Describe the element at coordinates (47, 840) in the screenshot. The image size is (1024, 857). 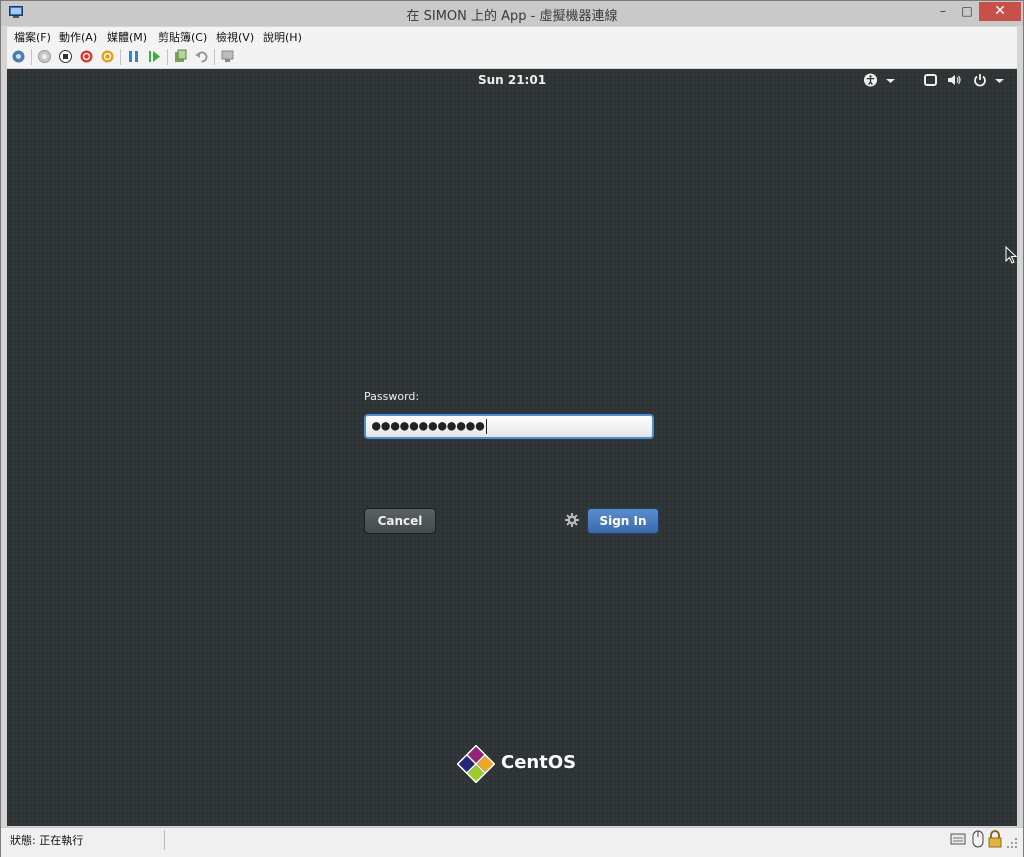
I see `vm-status-text: 狀態: 正在執行` at that location.